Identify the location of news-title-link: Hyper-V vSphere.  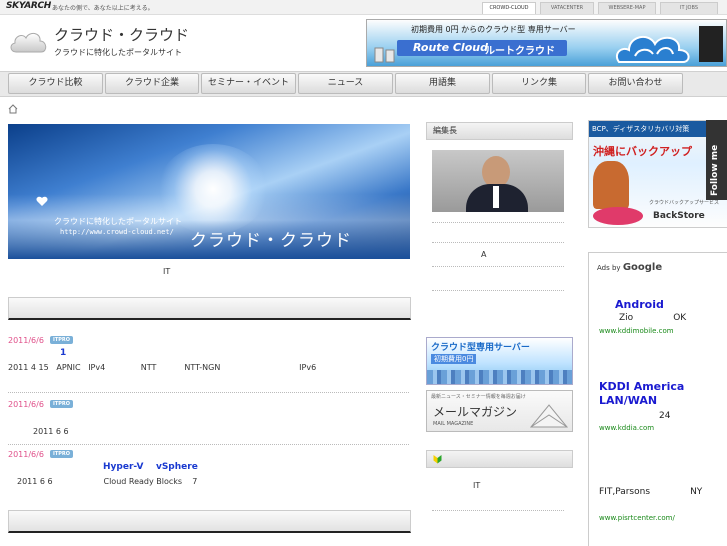
(150, 467).